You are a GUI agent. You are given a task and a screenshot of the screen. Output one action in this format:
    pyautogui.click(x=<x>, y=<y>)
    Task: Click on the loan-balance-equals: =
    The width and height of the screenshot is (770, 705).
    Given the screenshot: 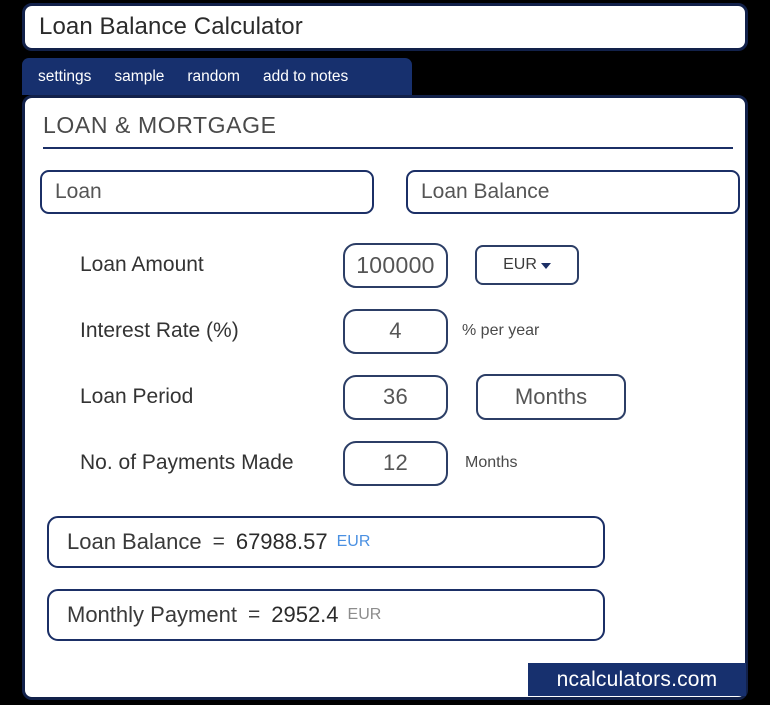 What is the action you would take?
    pyautogui.click(x=218, y=541)
    